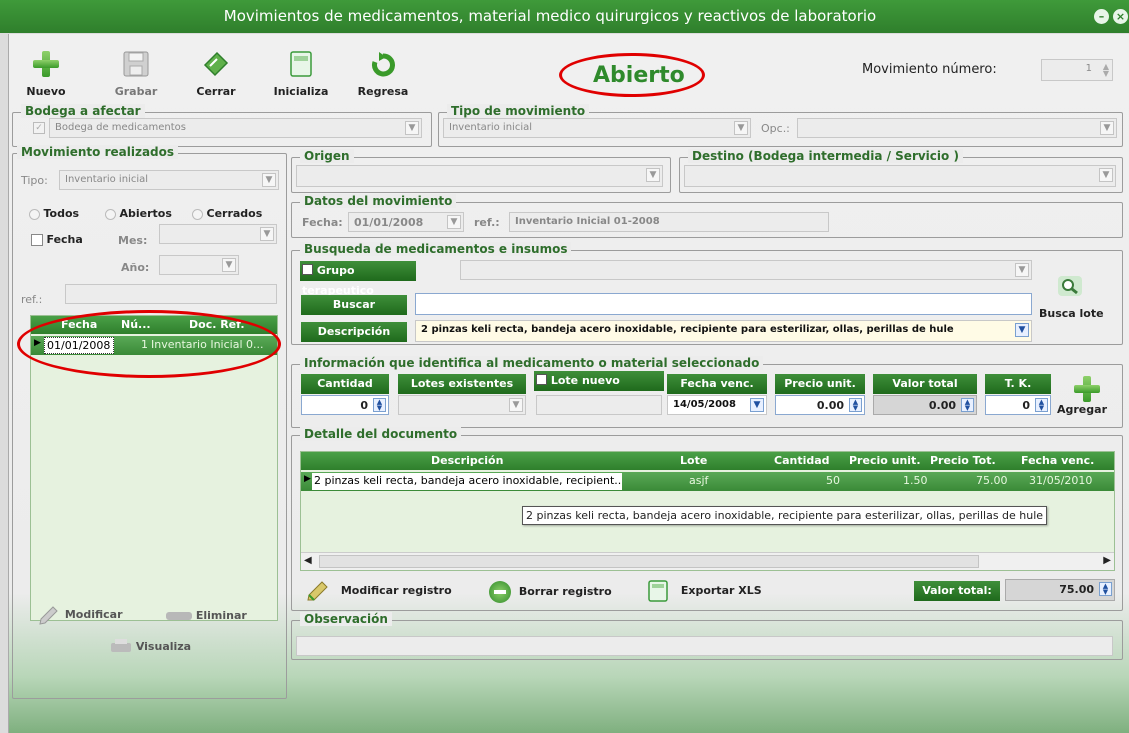 This screenshot has height=733, width=1129. What do you see at coordinates (301, 64) in the screenshot?
I see `window-icon` at bounding box center [301, 64].